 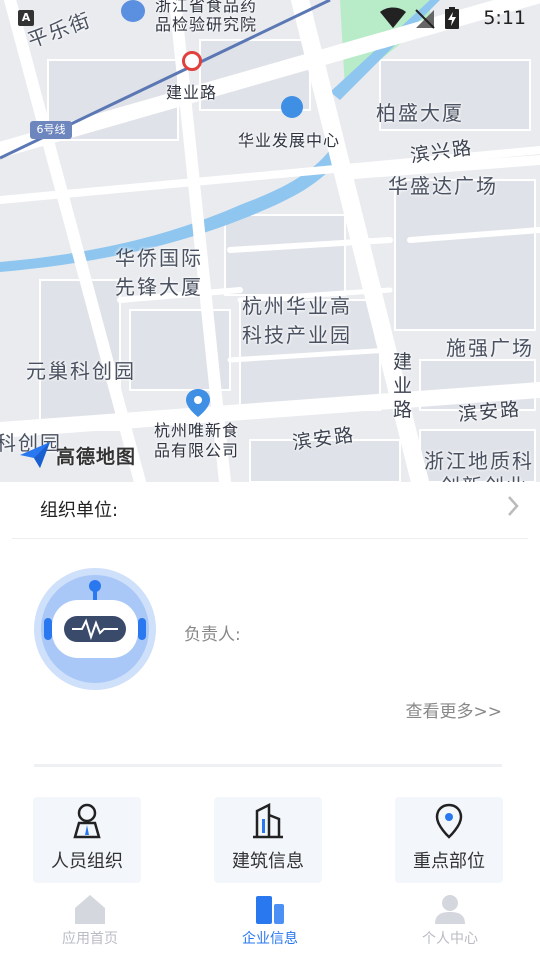 I want to click on view-more-link: 查看更多>>, so click(x=454, y=709).